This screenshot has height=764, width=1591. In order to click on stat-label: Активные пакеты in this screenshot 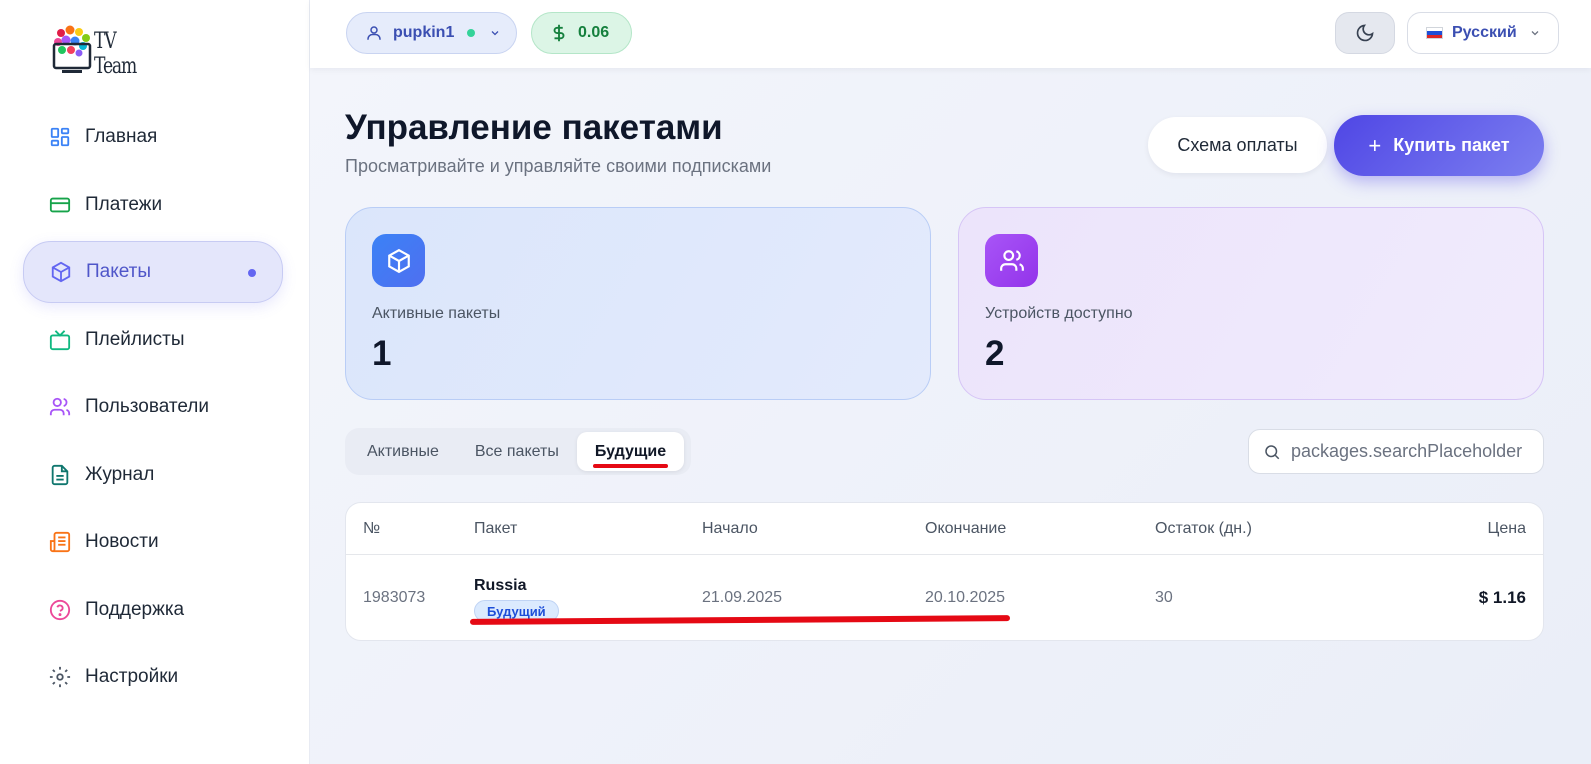, I will do `click(436, 313)`.